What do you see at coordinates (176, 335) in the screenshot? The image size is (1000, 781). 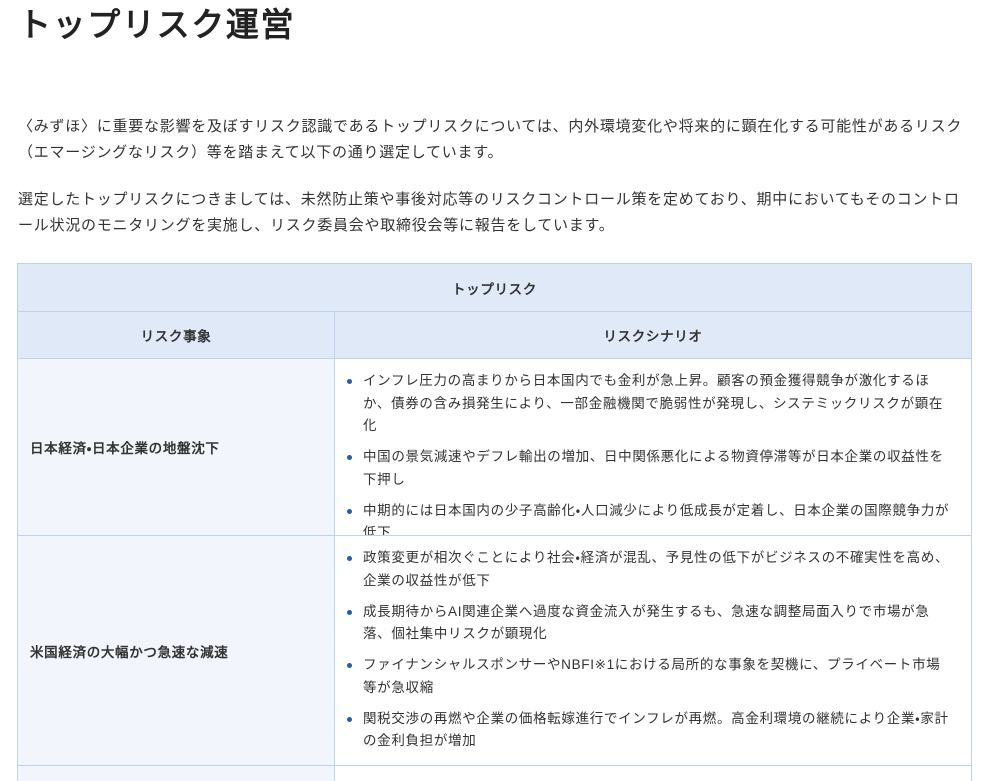 I see `column-header-risk-event: リスク事象` at bounding box center [176, 335].